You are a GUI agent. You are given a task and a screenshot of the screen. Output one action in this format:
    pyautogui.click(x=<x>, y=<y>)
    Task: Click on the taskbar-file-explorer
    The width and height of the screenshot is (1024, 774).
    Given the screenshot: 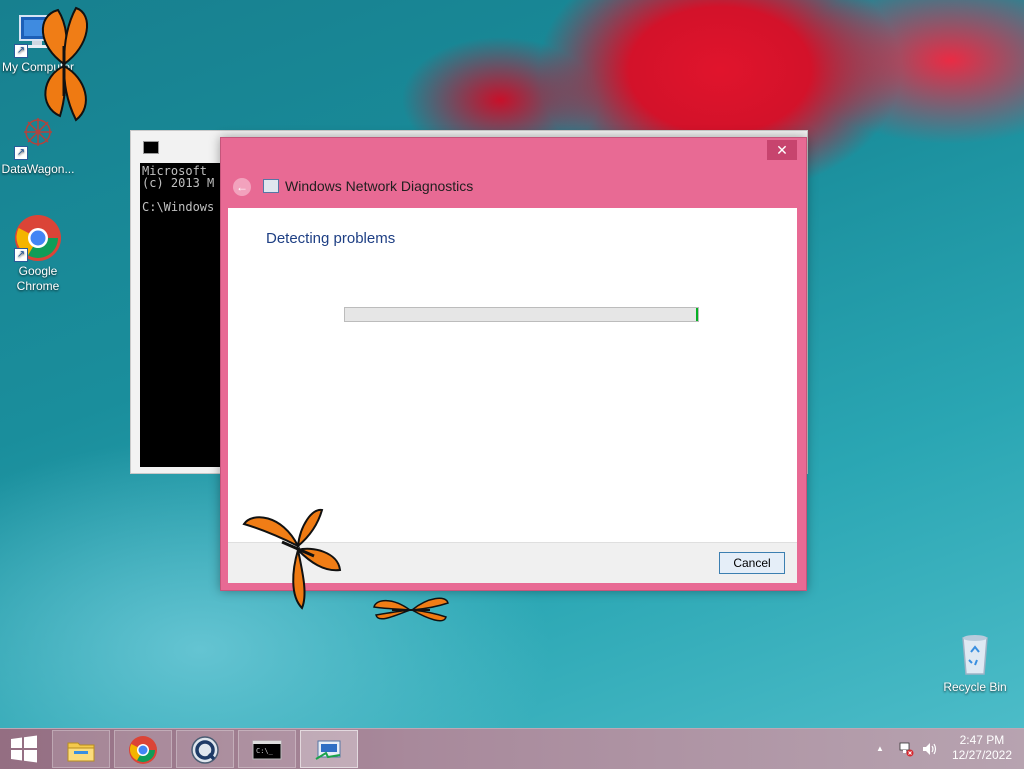 What is the action you would take?
    pyautogui.click(x=81, y=749)
    